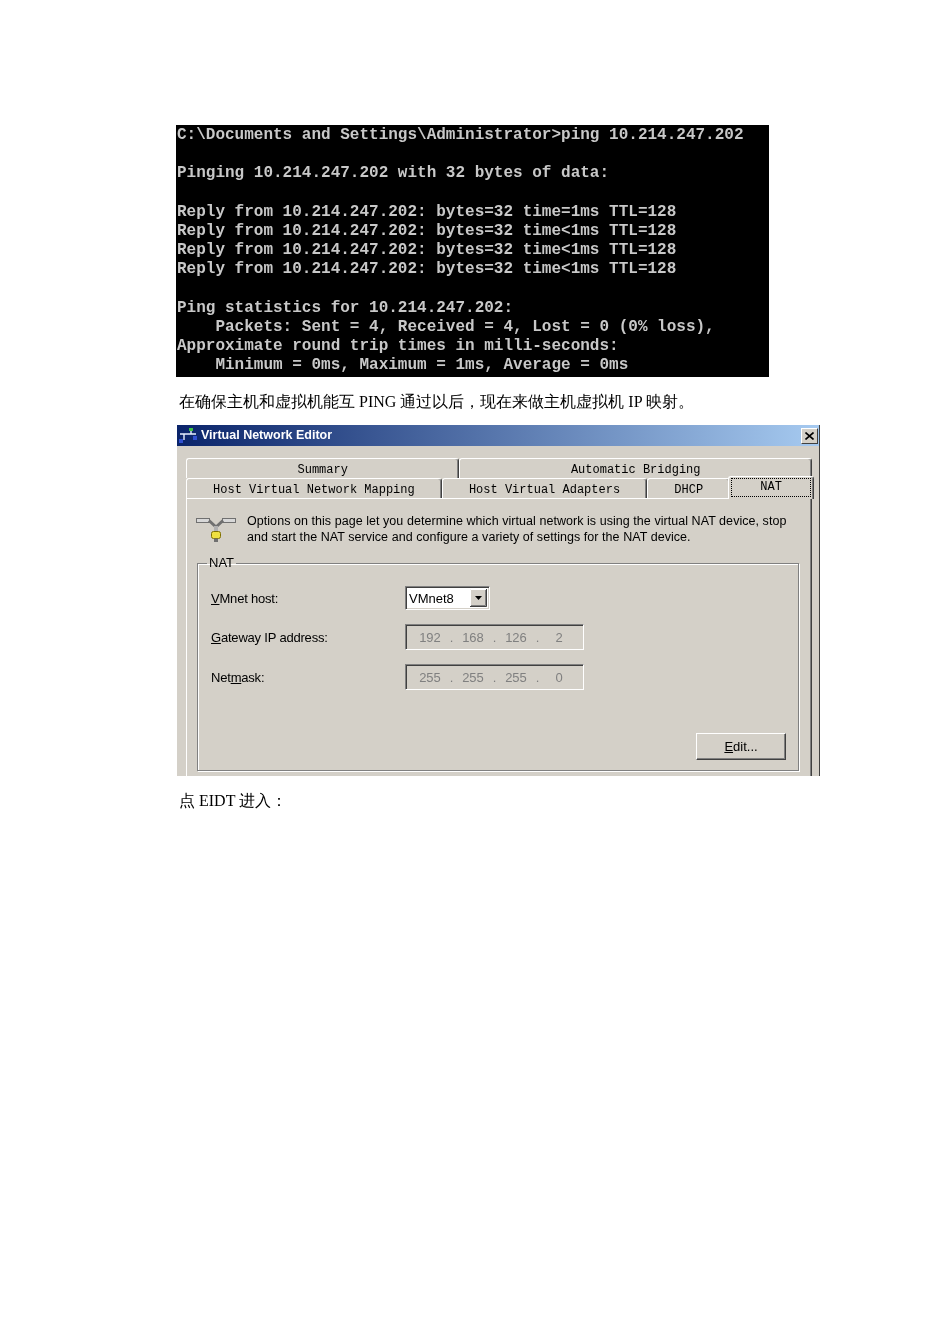 The width and height of the screenshot is (950, 1344). What do you see at coordinates (323, 468) in the screenshot?
I see `tab: Summary` at bounding box center [323, 468].